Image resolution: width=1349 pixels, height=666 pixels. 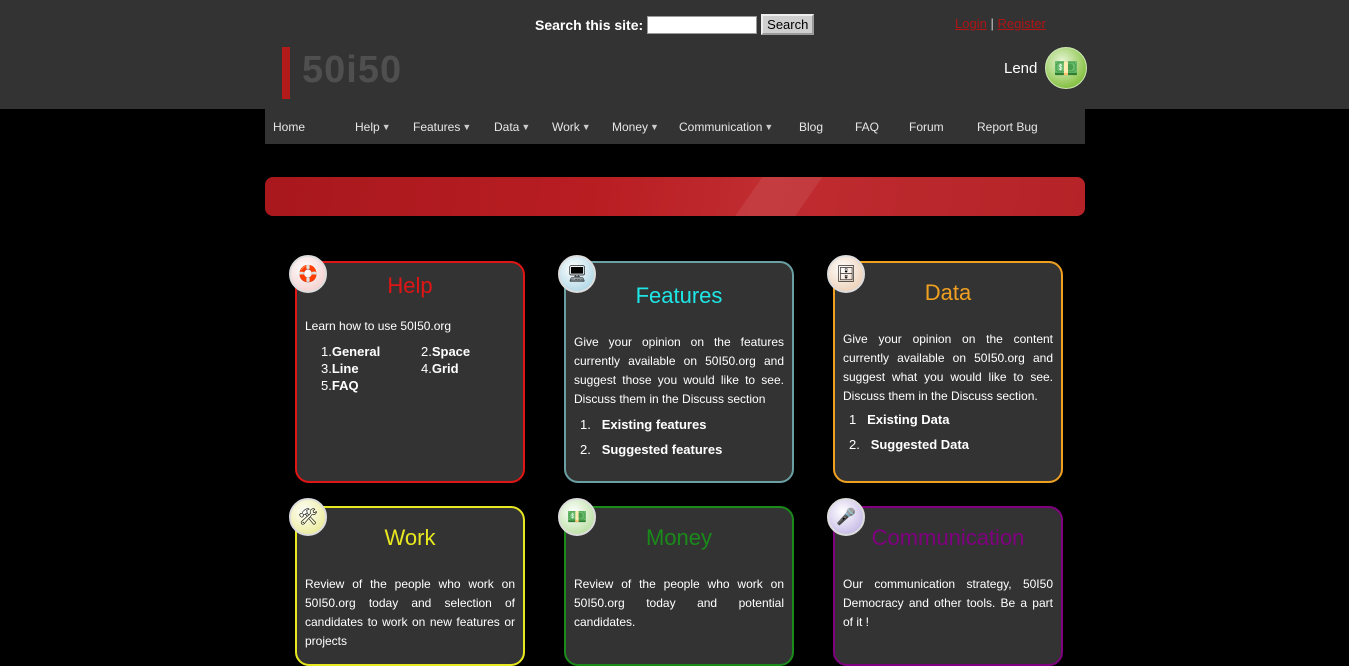 What do you see at coordinates (686, 424) in the screenshot?
I see `list-item: 1. Existing features` at bounding box center [686, 424].